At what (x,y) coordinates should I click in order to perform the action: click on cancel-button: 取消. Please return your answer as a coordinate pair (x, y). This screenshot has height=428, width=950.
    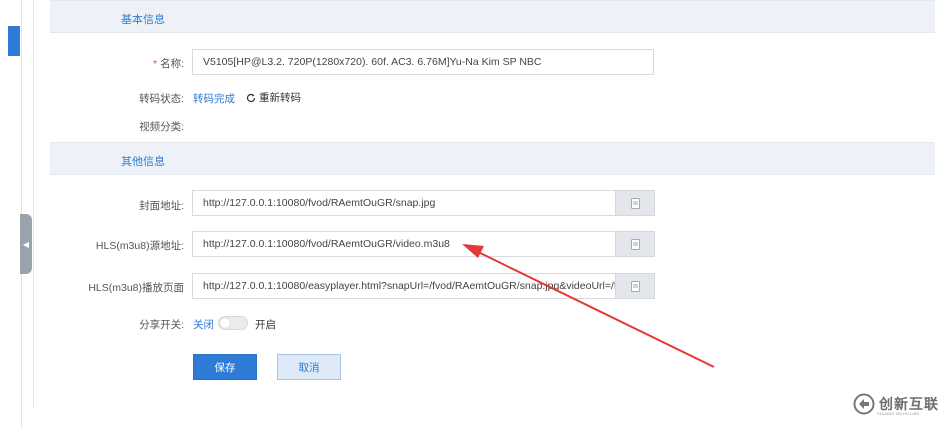
    Looking at the image, I should click on (309, 367).